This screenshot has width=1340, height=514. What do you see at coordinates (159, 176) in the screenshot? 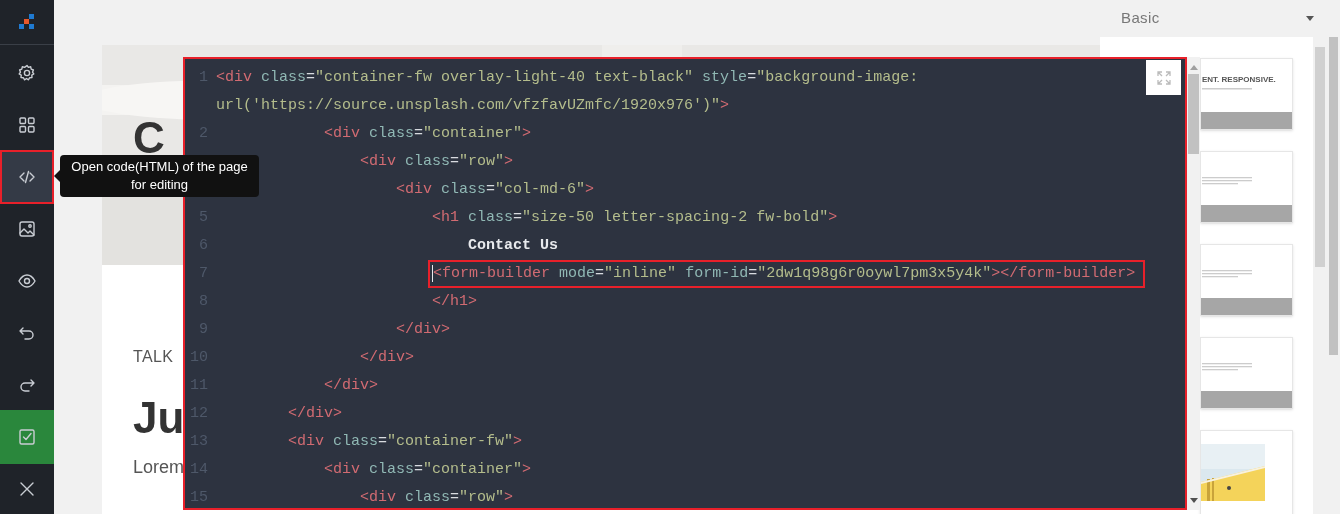
I see `tooltip: Open code(HTML) of the page for editing` at bounding box center [159, 176].